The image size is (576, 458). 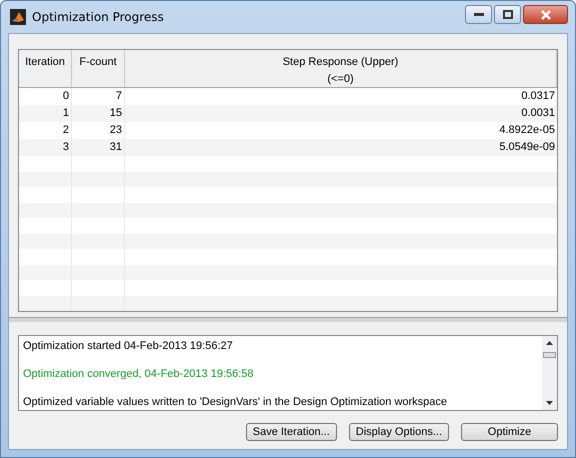 I want to click on table-cell: 1, so click(x=65, y=113).